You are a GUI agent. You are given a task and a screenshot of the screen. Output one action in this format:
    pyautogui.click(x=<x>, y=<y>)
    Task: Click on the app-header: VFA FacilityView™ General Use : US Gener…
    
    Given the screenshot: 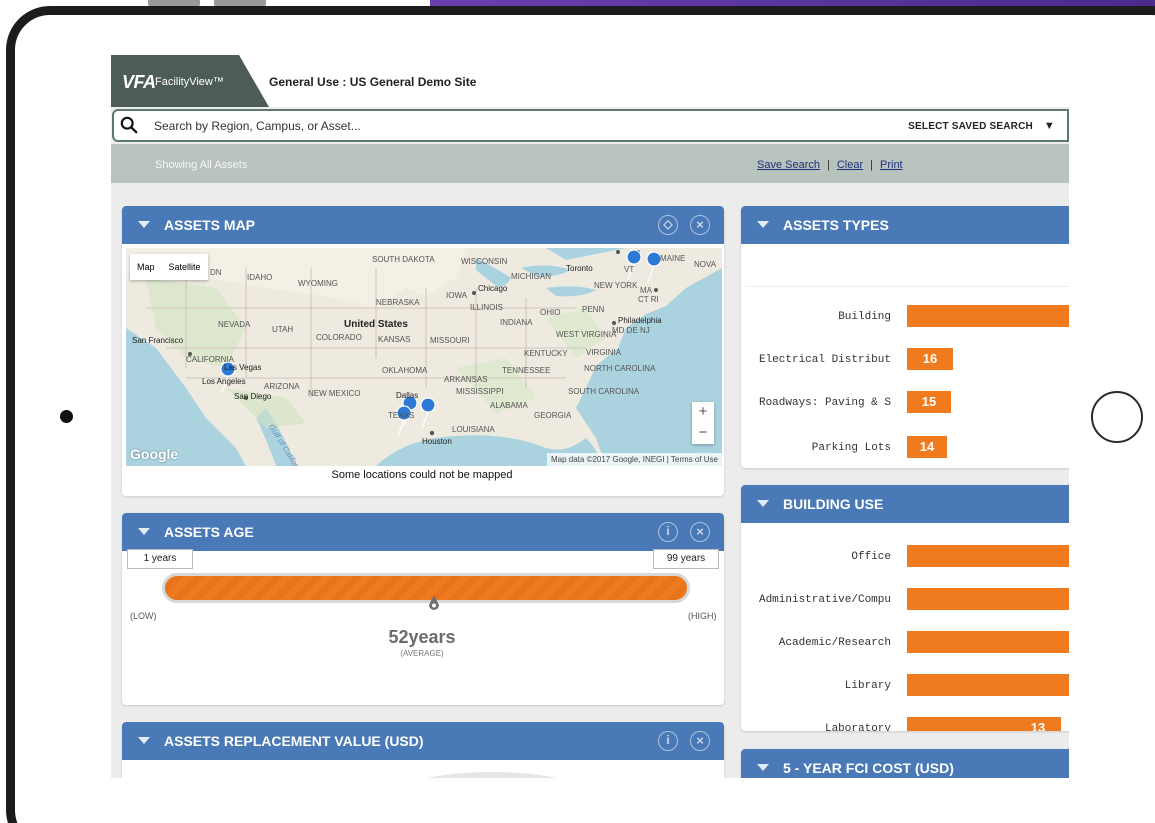 What is the action you would take?
    pyautogui.click(x=590, y=81)
    